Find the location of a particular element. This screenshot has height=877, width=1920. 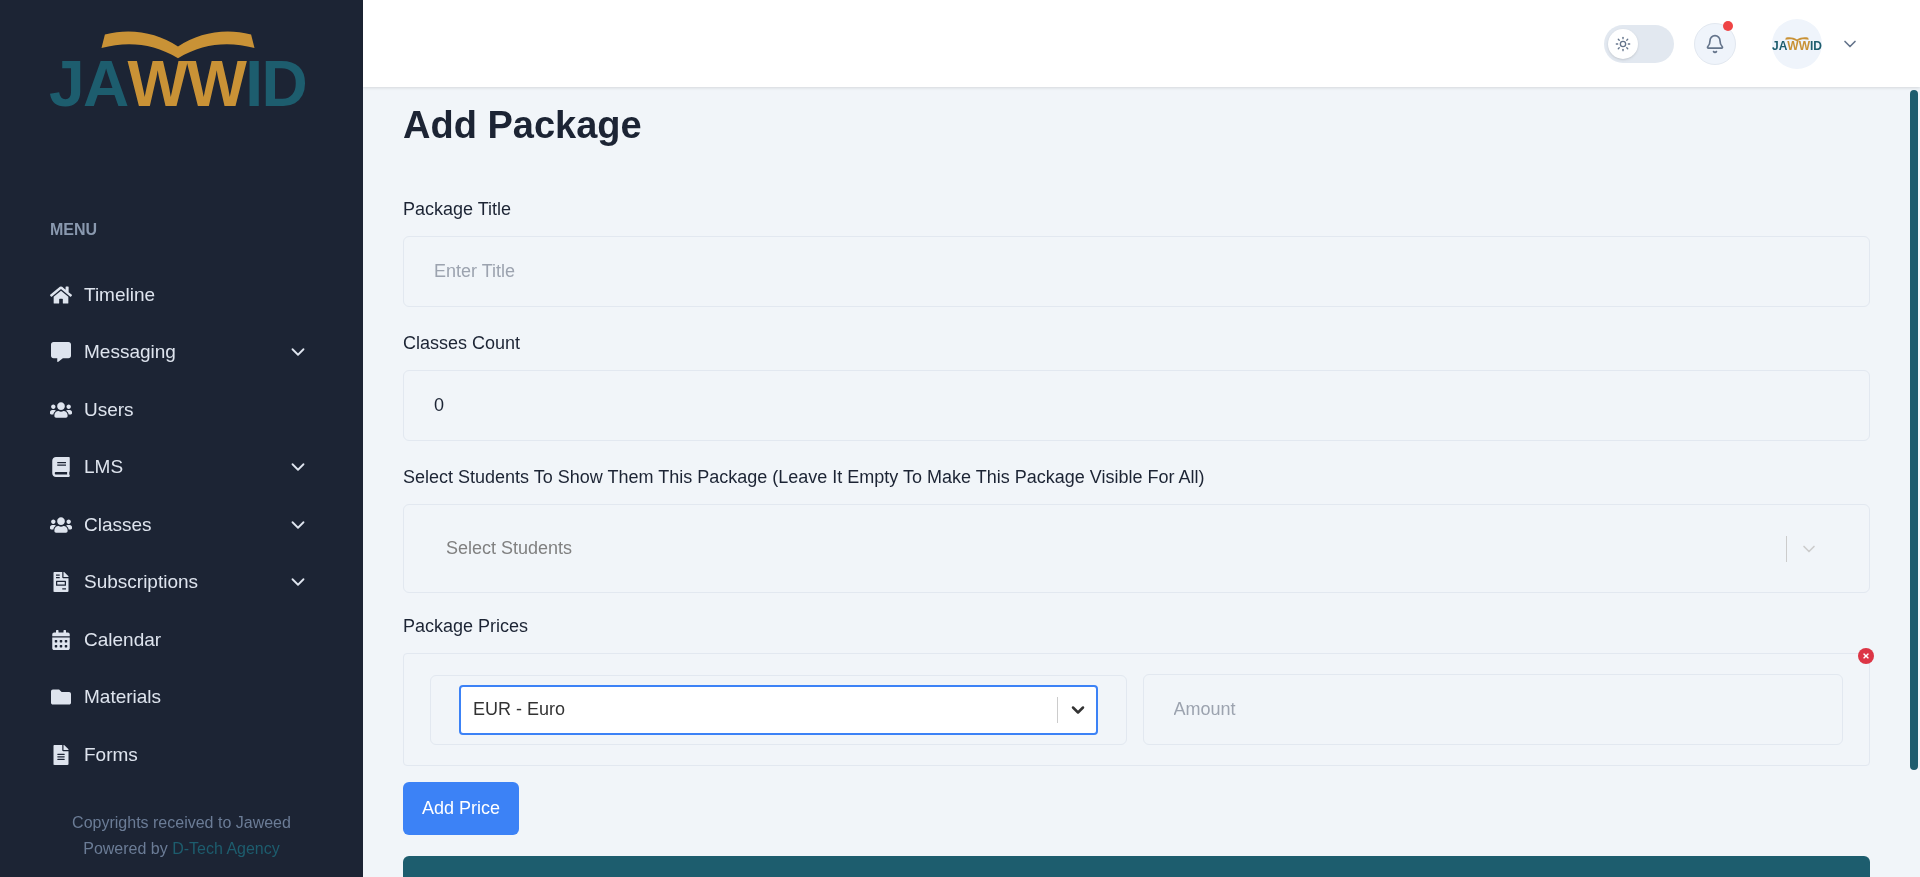

remove-button is located at coordinates (1866, 656).